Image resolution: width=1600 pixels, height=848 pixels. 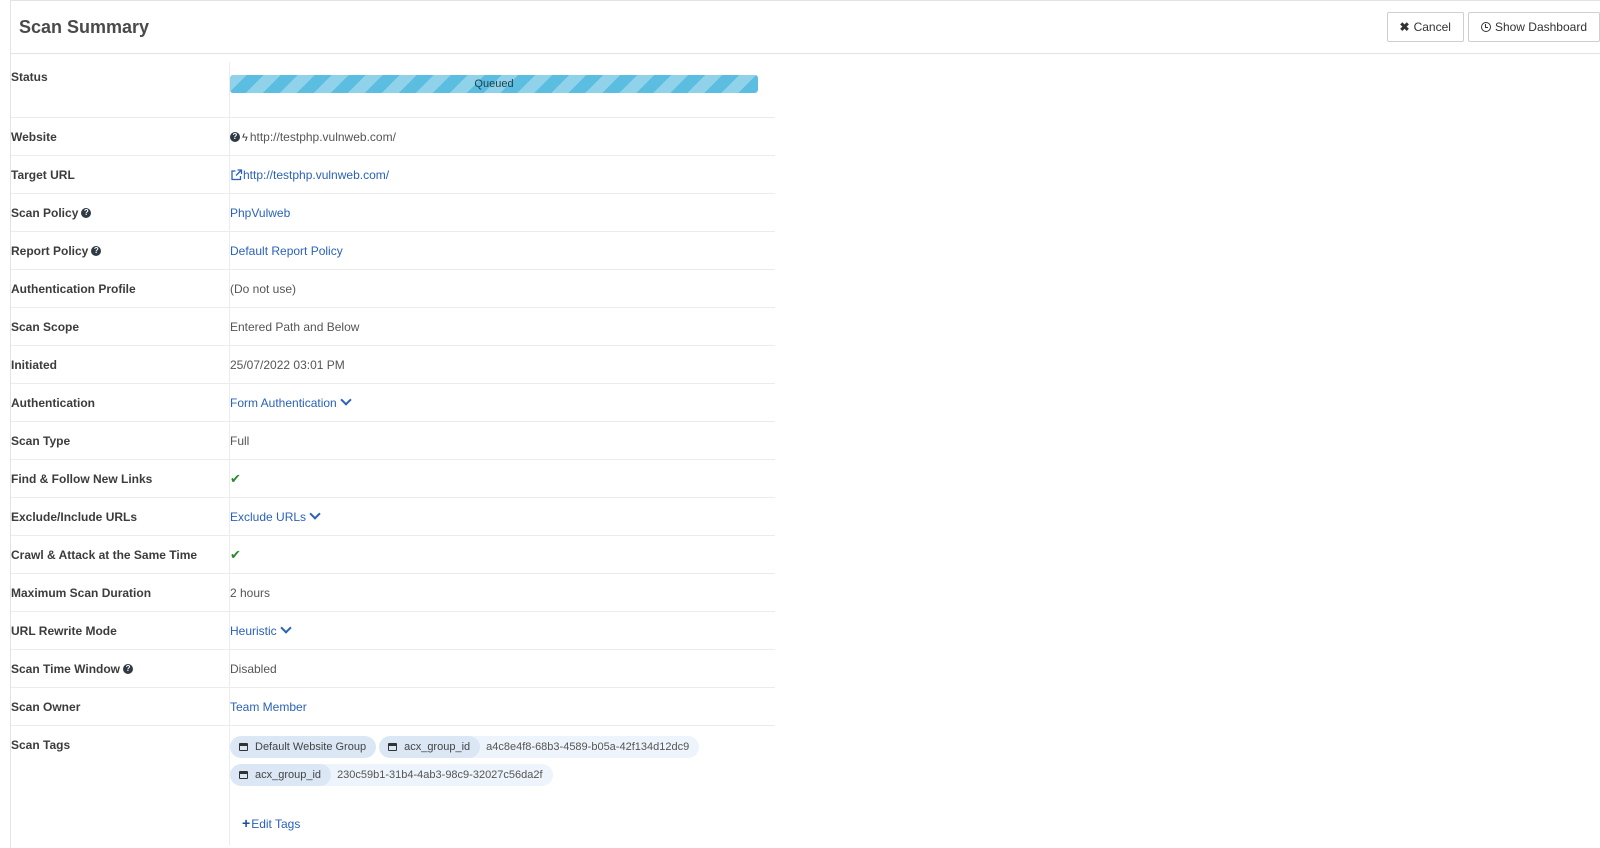 I want to click on page-title: Scan Summary, so click(x=84, y=27).